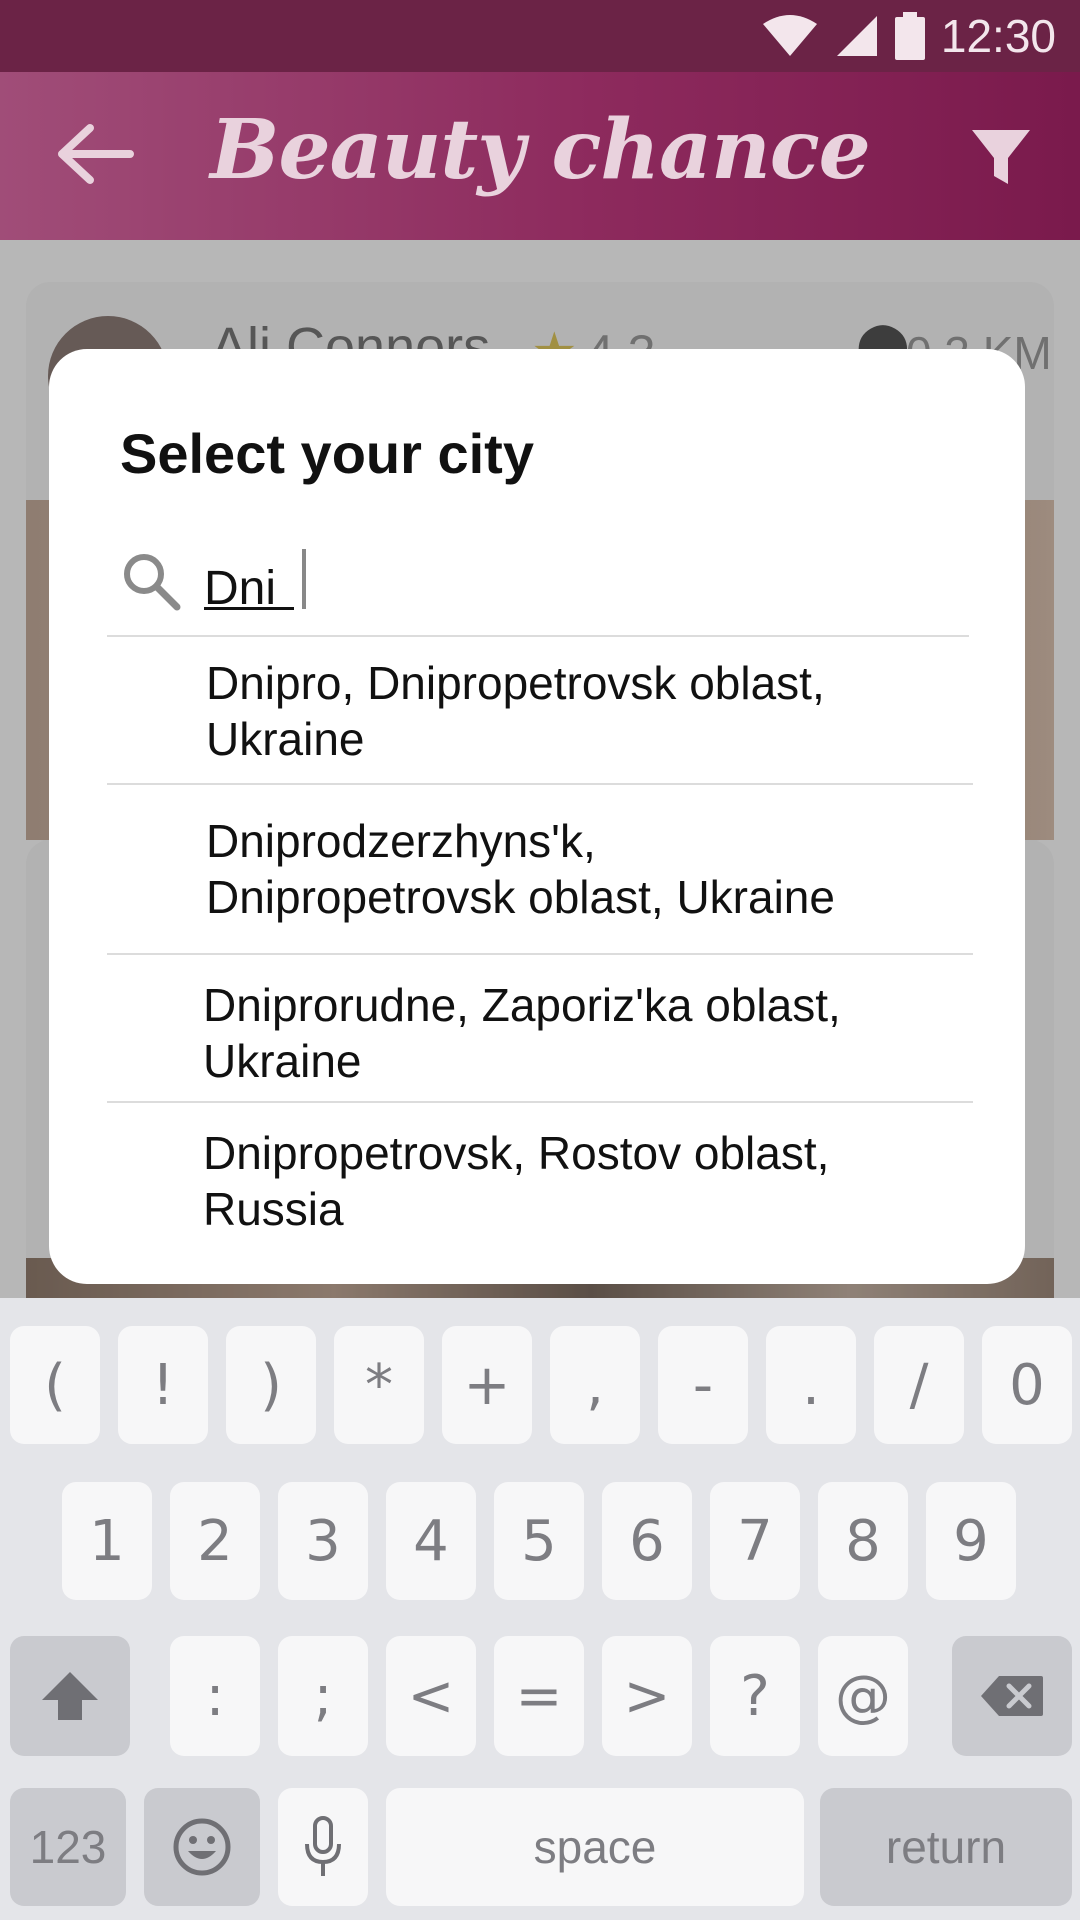 The height and width of the screenshot is (1920, 1080). I want to click on key: 1, so click(107, 1541).